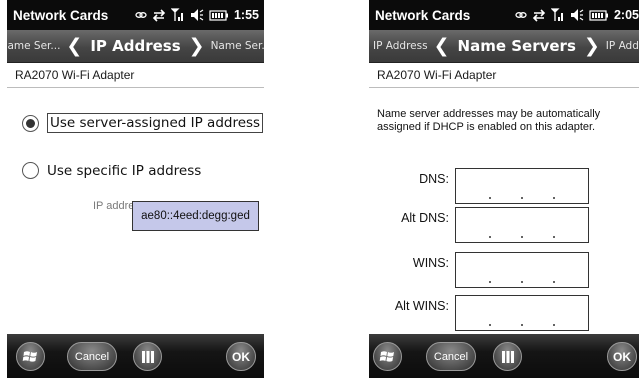 Image resolution: width=639 pixels, height=378 pixels. I want to click on radio-specific-ip: Use specific IP address, so click(111, 170).